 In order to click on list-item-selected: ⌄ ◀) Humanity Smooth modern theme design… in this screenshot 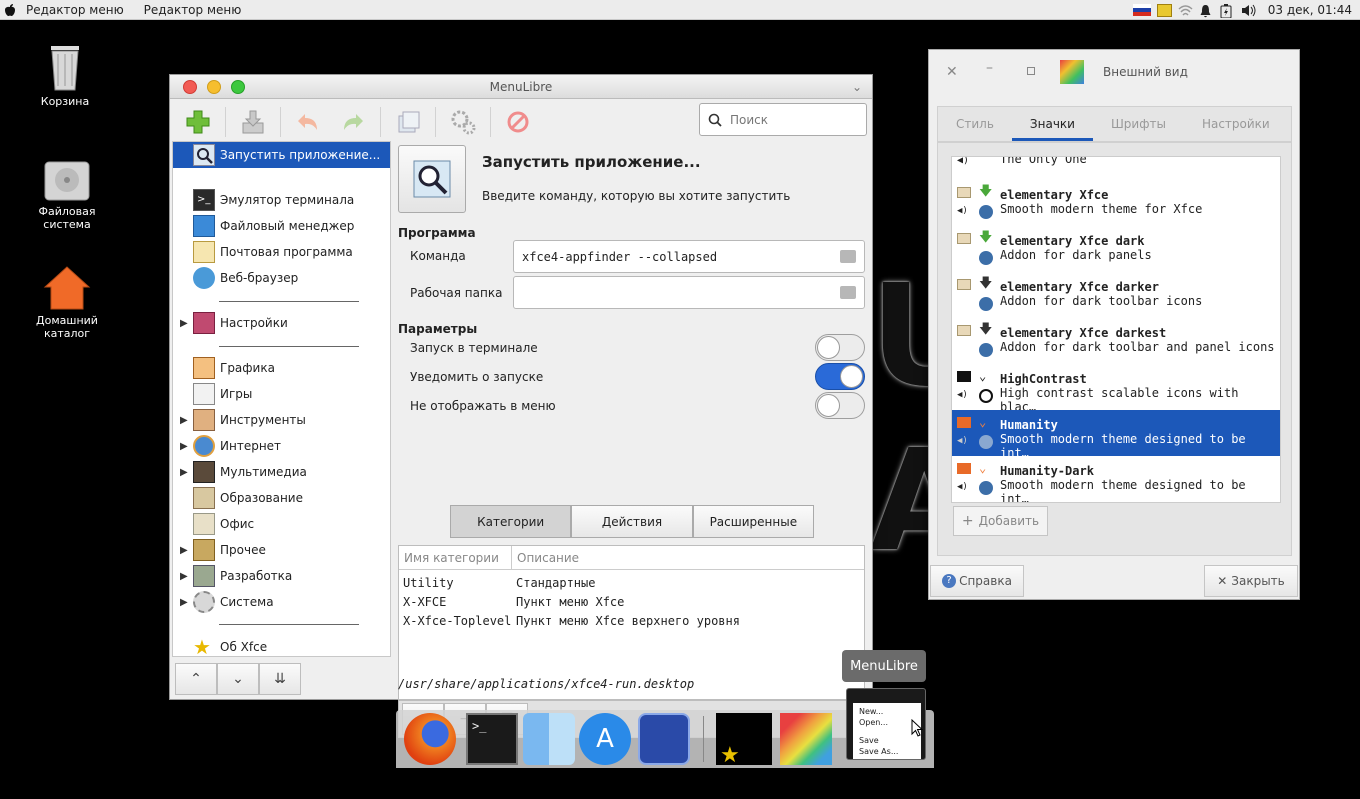, I will do `click(1116, 435)`.